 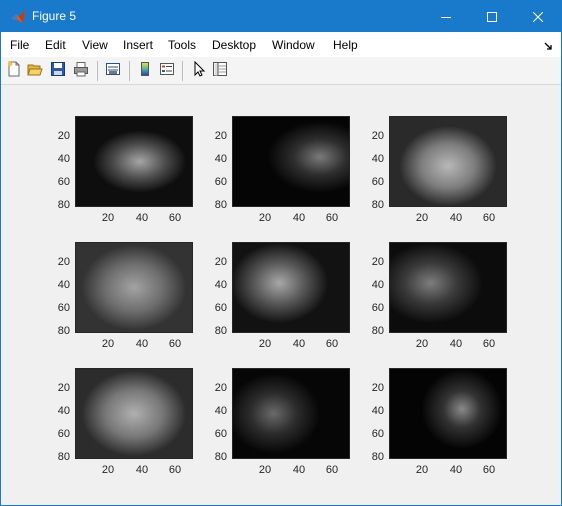 I want to click on subplot-2: 20 40 60 80 20 40 60, so click(x=280, y=171).